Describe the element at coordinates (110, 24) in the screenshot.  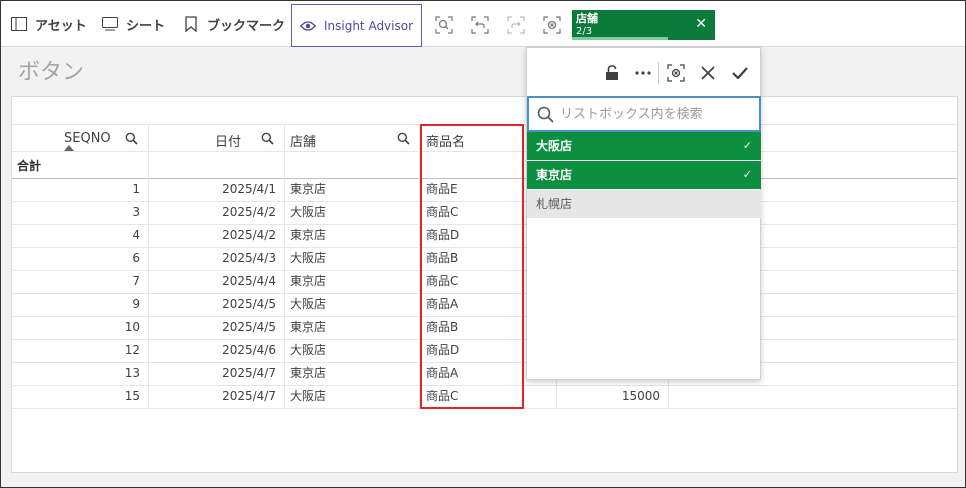
I see `sheets-icon` at that location.